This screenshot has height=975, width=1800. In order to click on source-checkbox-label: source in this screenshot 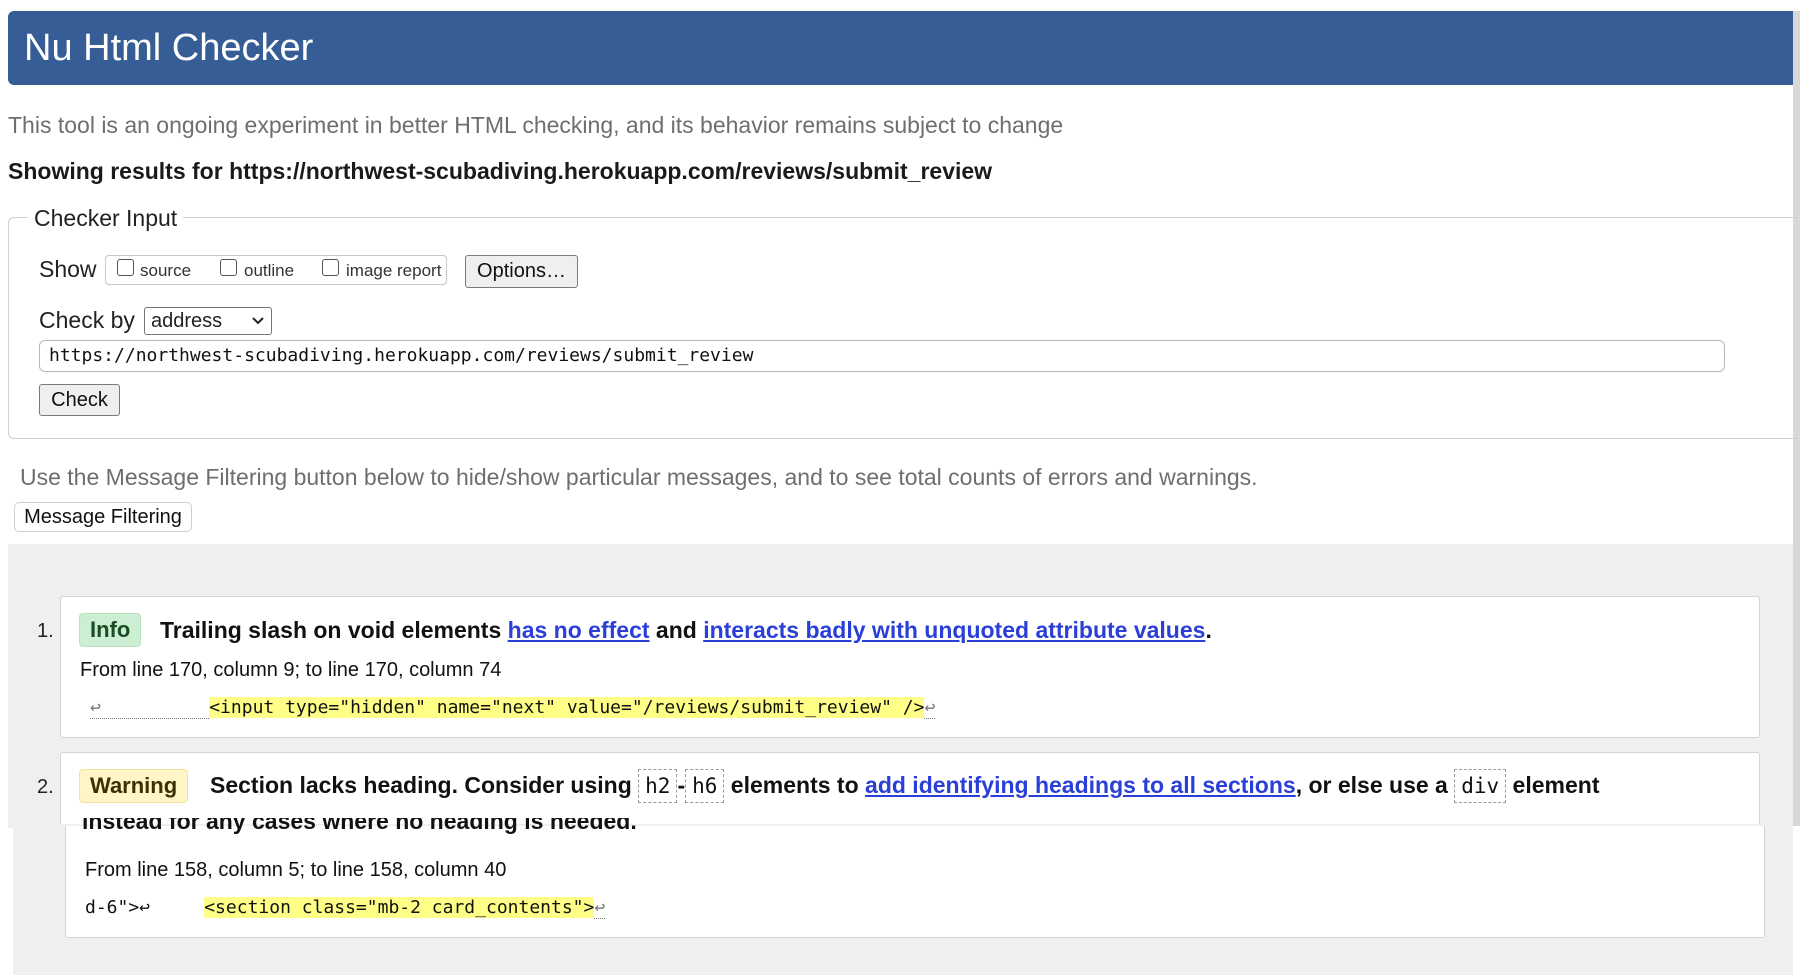, I will do `click(165, 271)`.